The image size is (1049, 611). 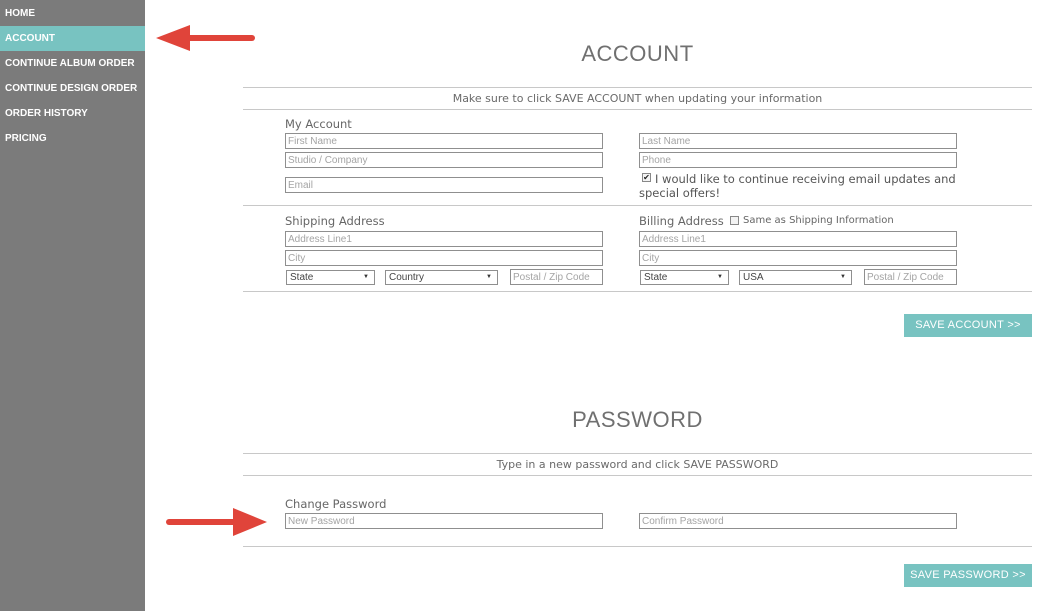 I want to click on shipping-state-value: State, so click(x=302, y=277).